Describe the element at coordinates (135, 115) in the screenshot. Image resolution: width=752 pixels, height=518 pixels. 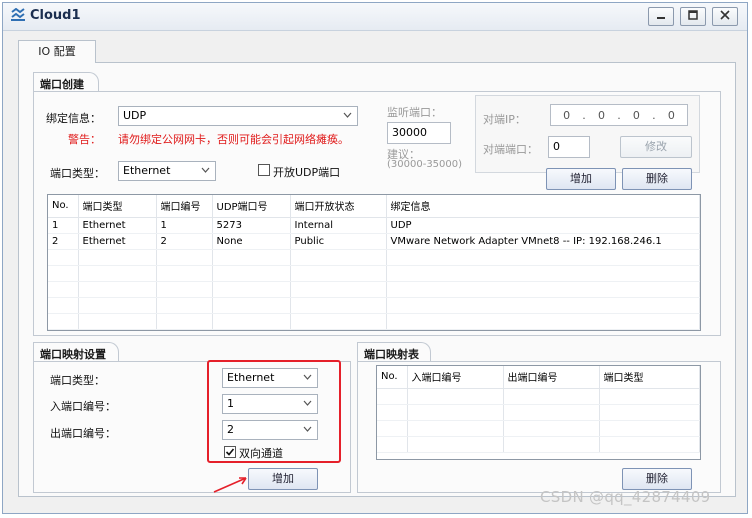
I see `binding-value: UDP` at that location.